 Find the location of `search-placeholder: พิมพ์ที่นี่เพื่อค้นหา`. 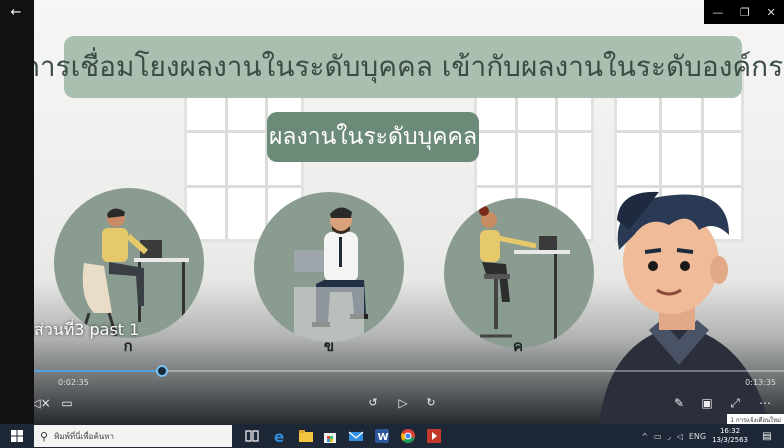

search-placeholder: พิมพ์ที่นี่เพื่อค้นหา is located at coordinates (84, 436).